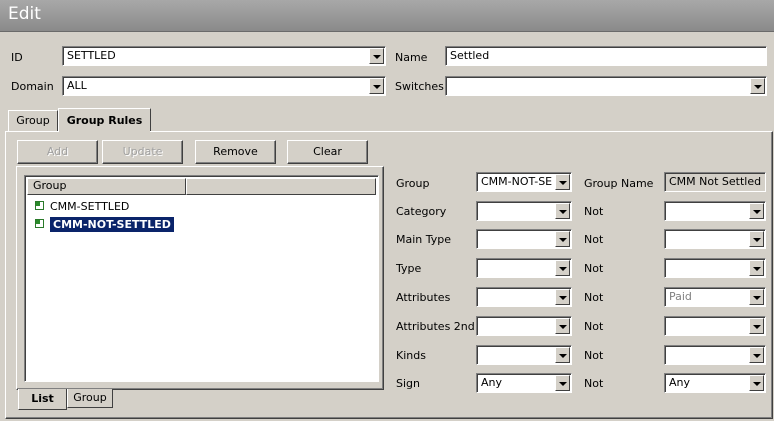 The height and width of the screenshot is (421, 774). I want to click on group-name-field: CMM Not Settled, so click(715, 182).